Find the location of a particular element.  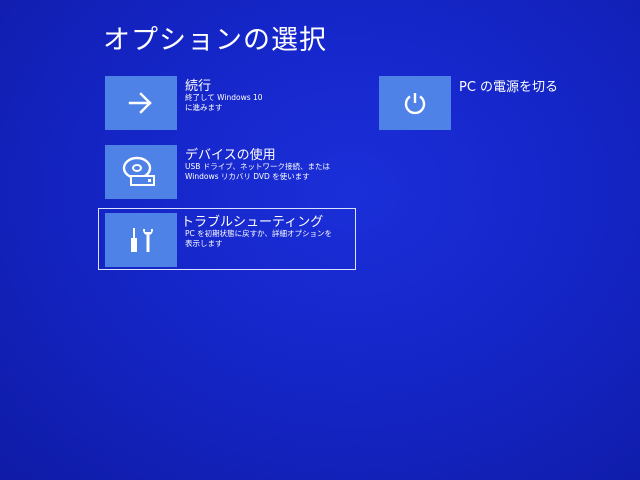

power-icon is located at coordinates (415, 103).